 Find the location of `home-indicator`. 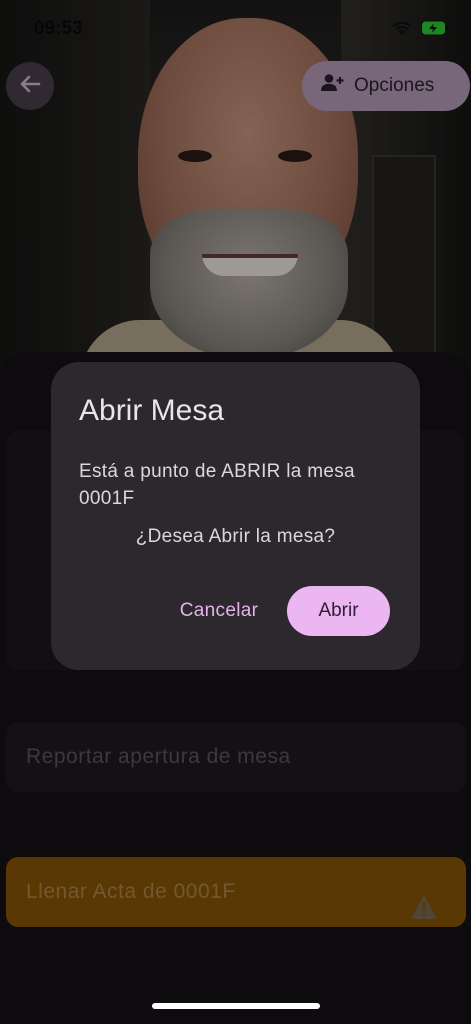

home-indicator is located at coordinates (236, 1006).